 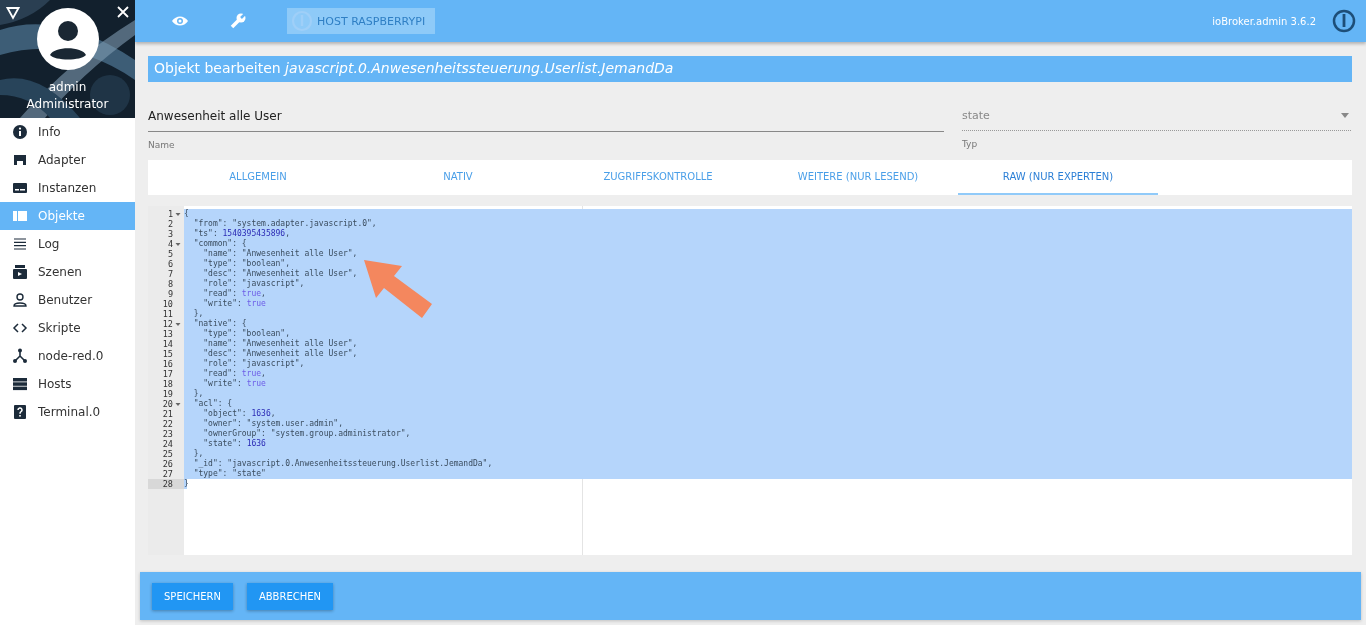 I want to click on line-number: 9, so click(x=170, y=294).